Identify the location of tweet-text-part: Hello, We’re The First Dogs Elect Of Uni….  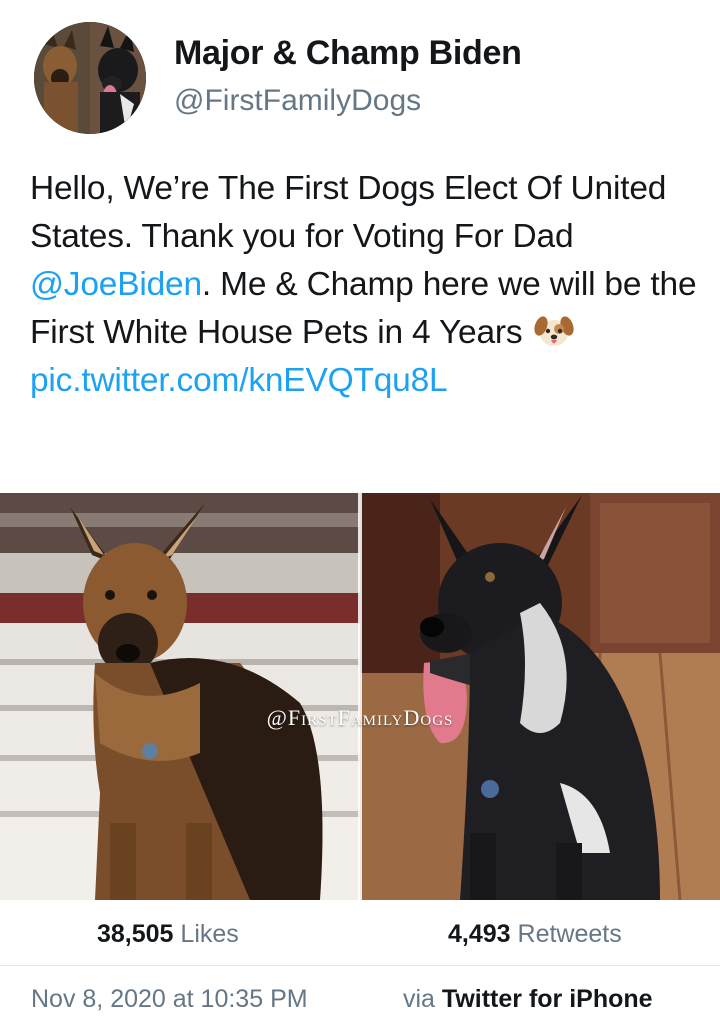
(348, 212).